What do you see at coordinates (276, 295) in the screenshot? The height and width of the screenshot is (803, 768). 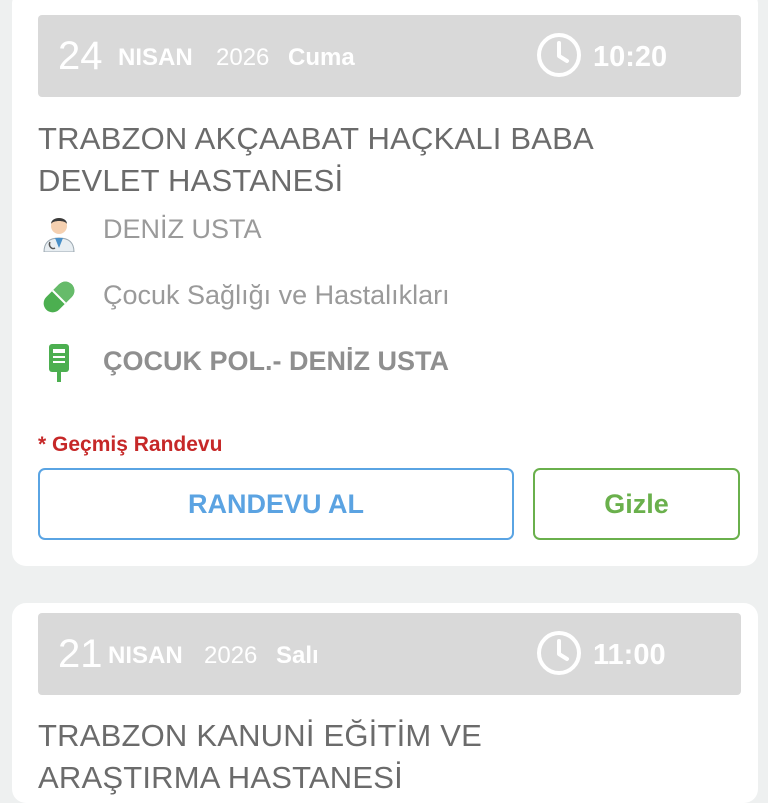 I see `department-name: Çocuk Sağlığı ve Hastalıkları` at bounding box center [276, 295].